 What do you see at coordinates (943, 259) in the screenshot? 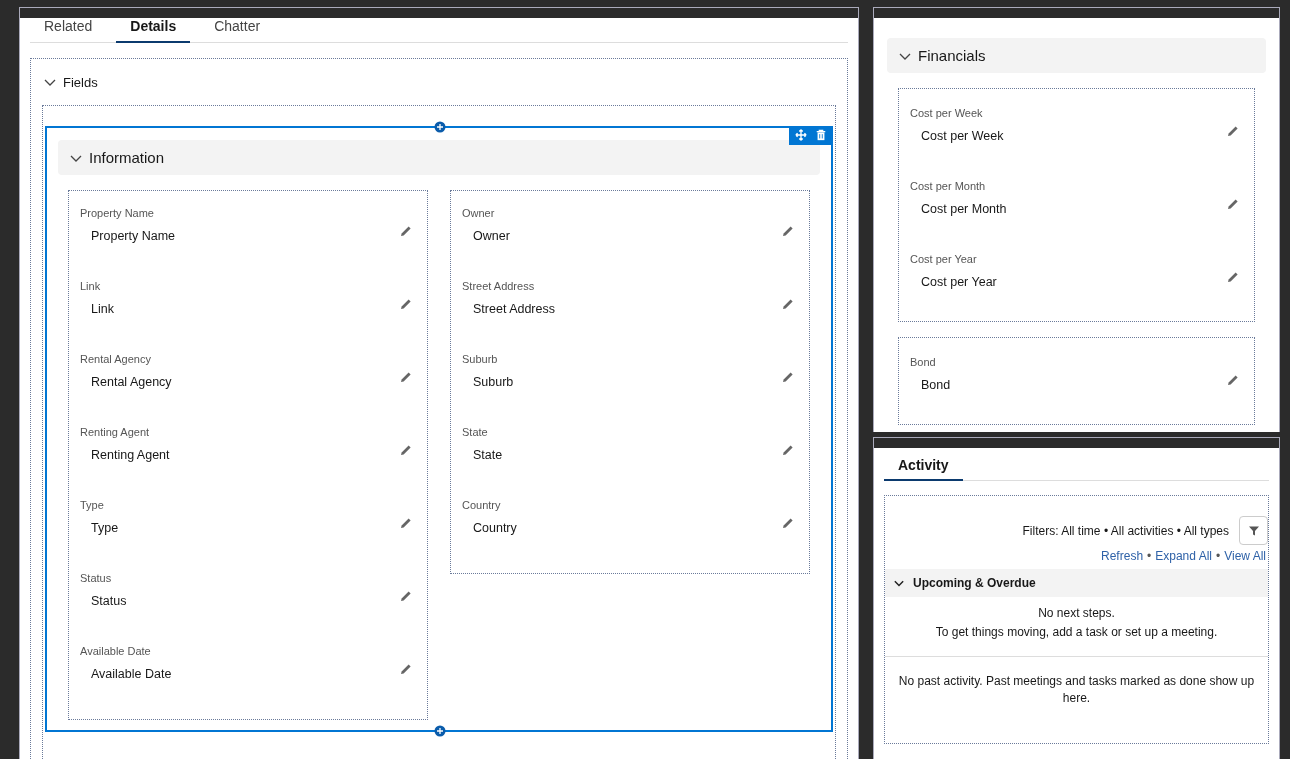
I see `field-label: Cost per Year` at bounding box center [943, 259].